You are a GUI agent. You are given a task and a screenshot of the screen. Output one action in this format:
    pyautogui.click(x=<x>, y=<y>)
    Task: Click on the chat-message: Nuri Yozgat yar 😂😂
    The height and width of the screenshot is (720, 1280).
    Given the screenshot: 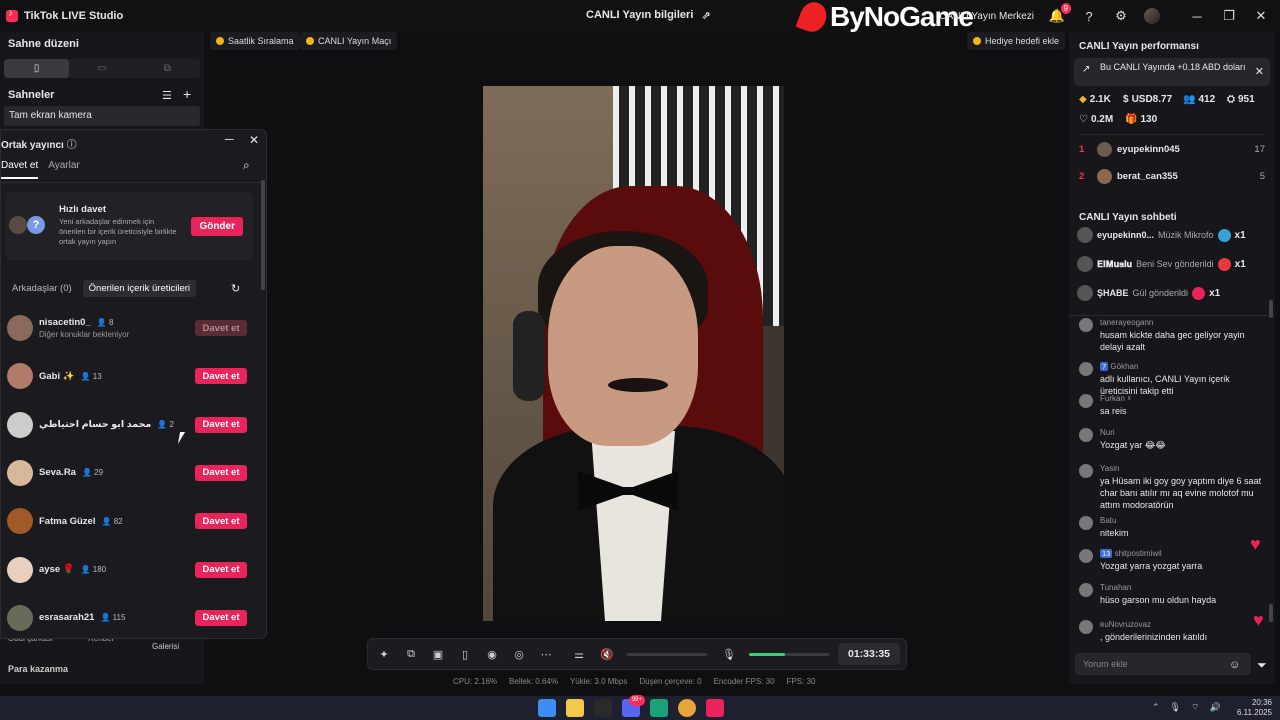 What is the action you would take?
    pyautogui.click(x=1172, y=439)
    